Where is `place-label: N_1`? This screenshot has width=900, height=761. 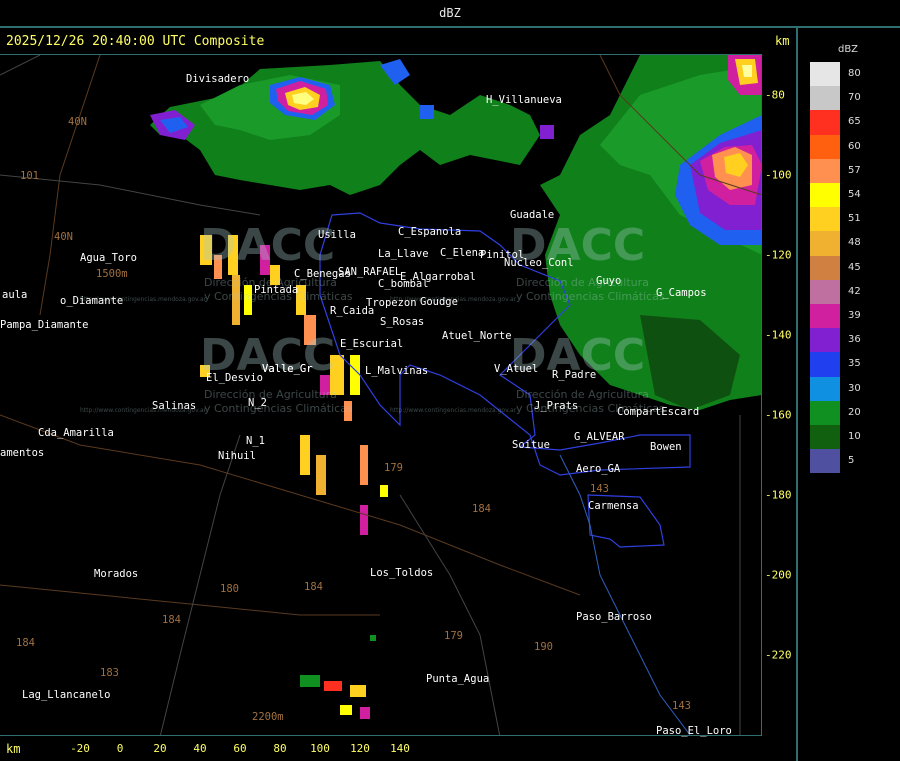
place-label: N_1 is located at coordinates (255, 441).